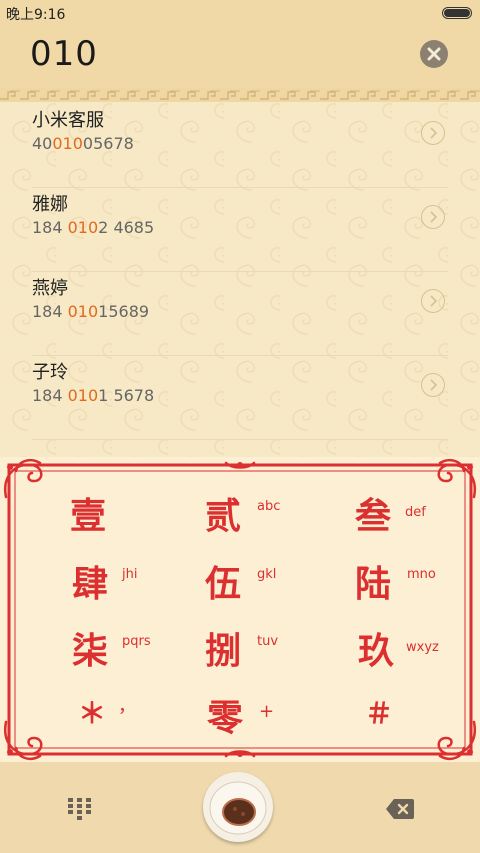  I want to click on contact-name: 雅娜, so click(50, 204).